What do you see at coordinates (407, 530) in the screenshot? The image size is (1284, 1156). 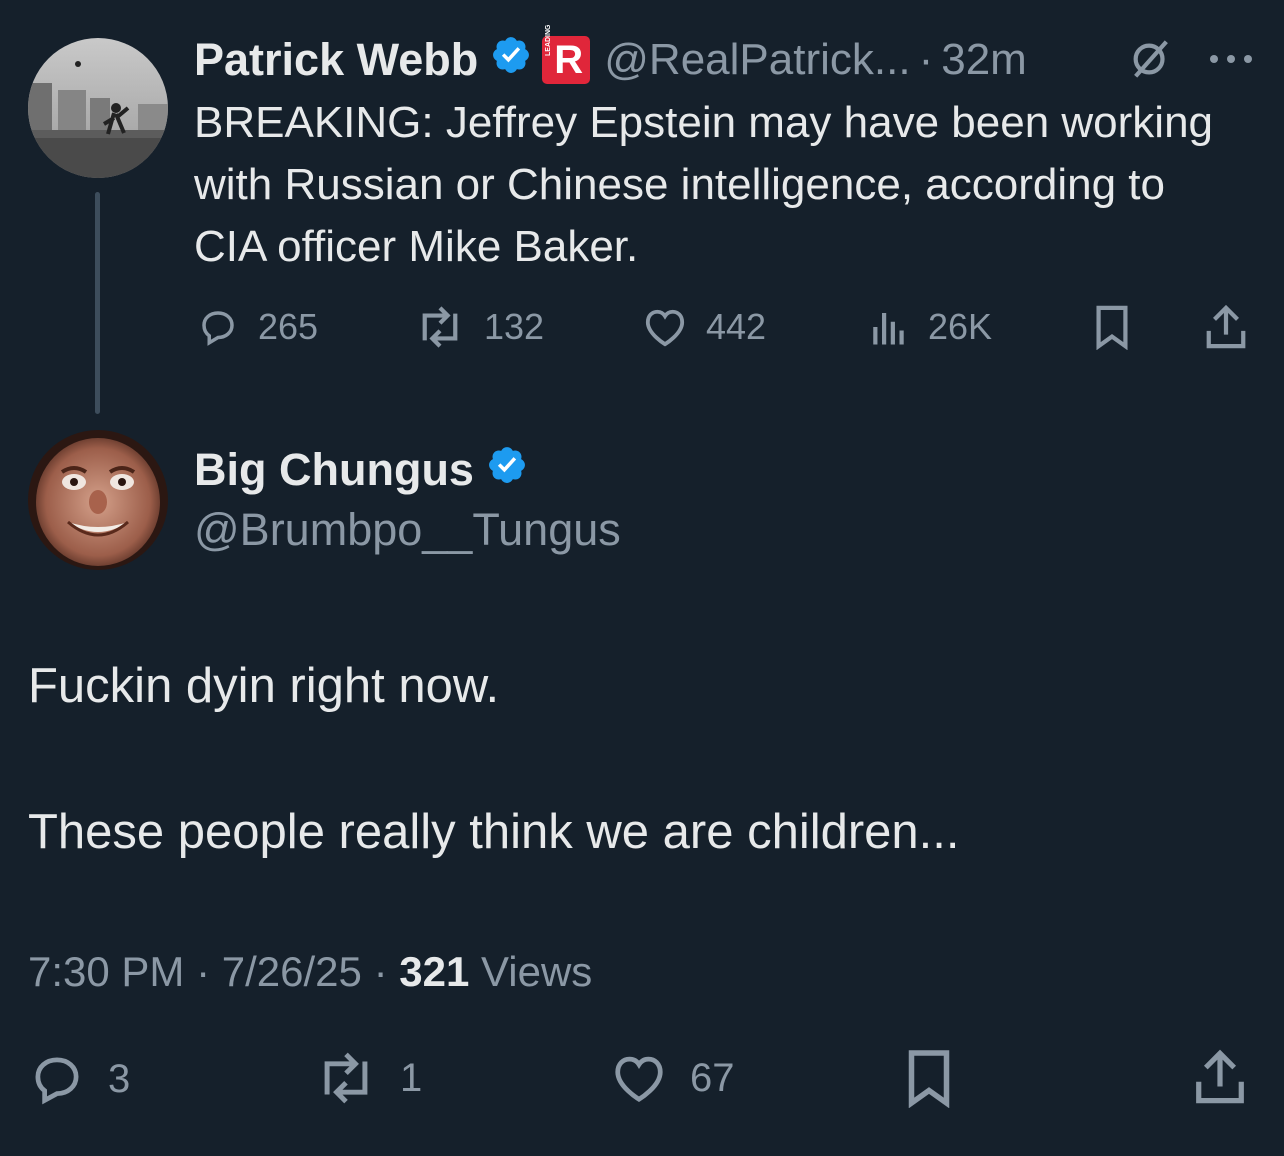 I see `author-handle: @Brumbpo__Tungus` at bounding box center [407, 530].